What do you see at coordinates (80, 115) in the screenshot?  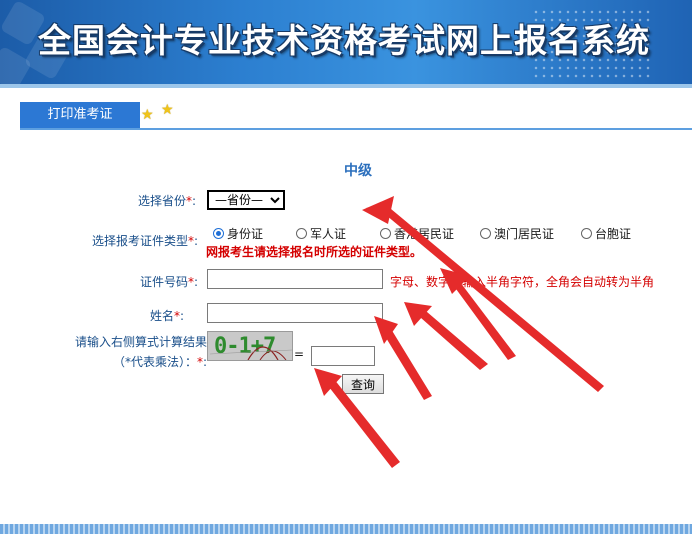 I see `tab-print-admission-ticket: 打印准考证` at bounding box center [80, 115].